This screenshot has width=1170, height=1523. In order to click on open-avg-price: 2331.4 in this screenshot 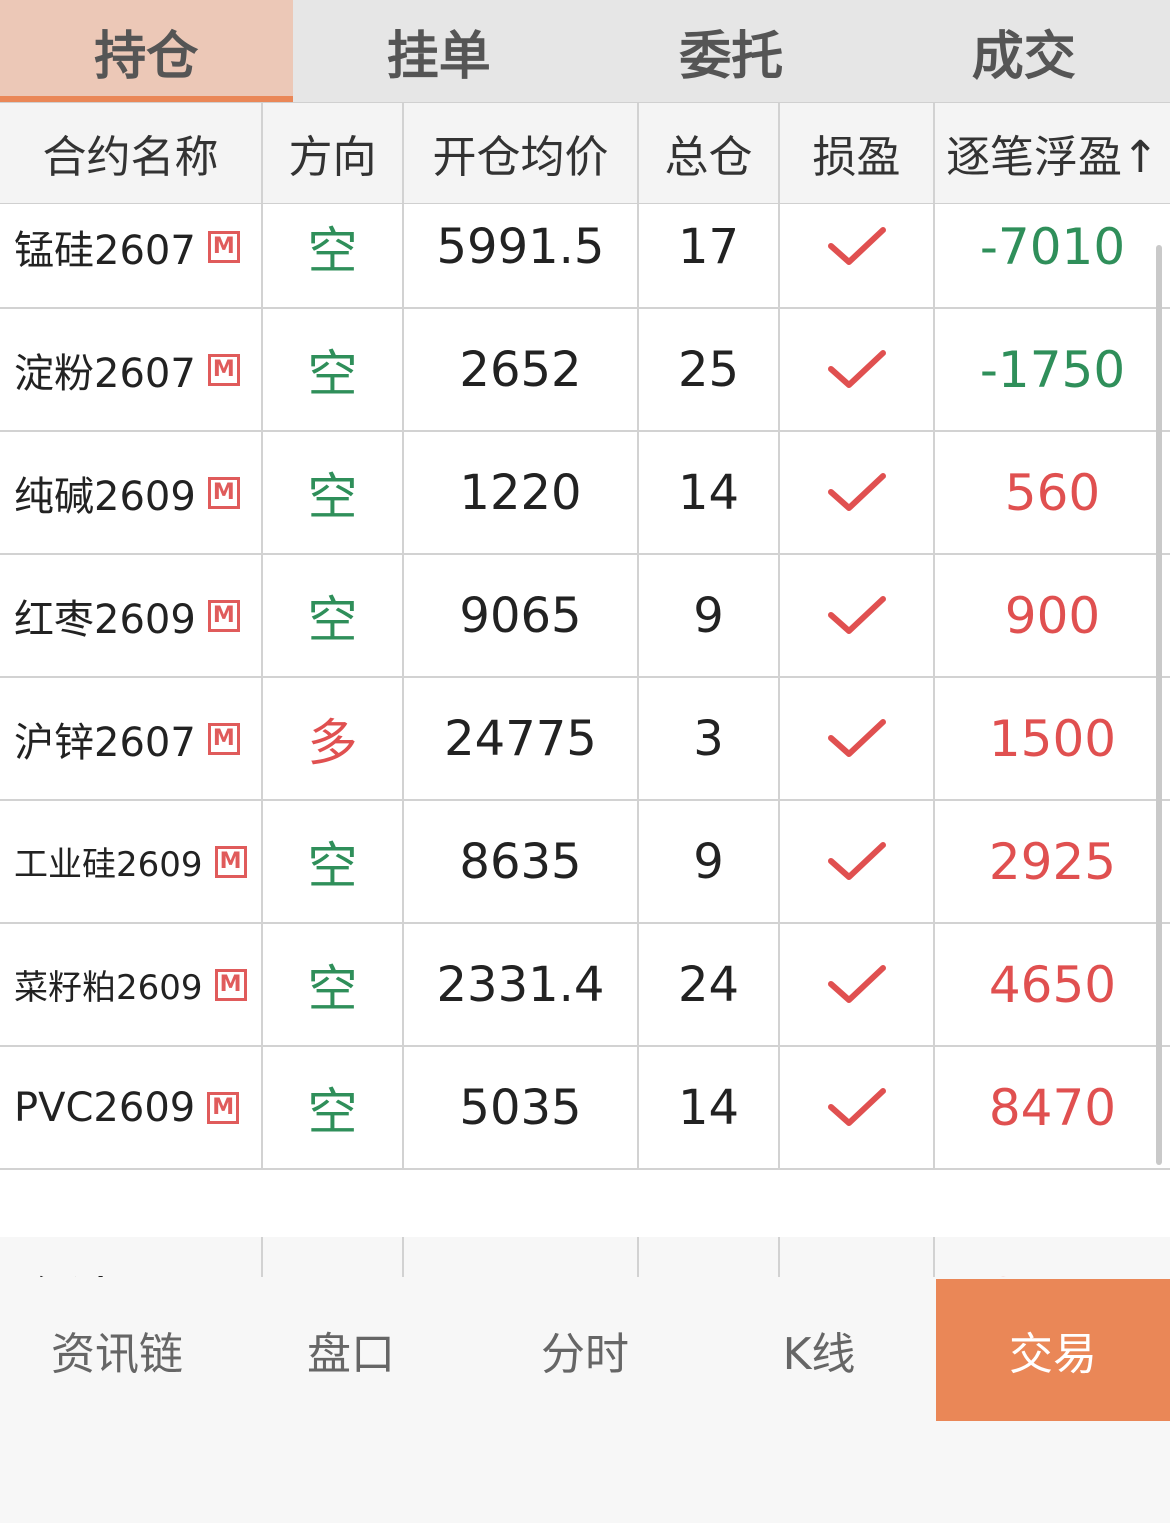, I will do `click(521, 984)`.